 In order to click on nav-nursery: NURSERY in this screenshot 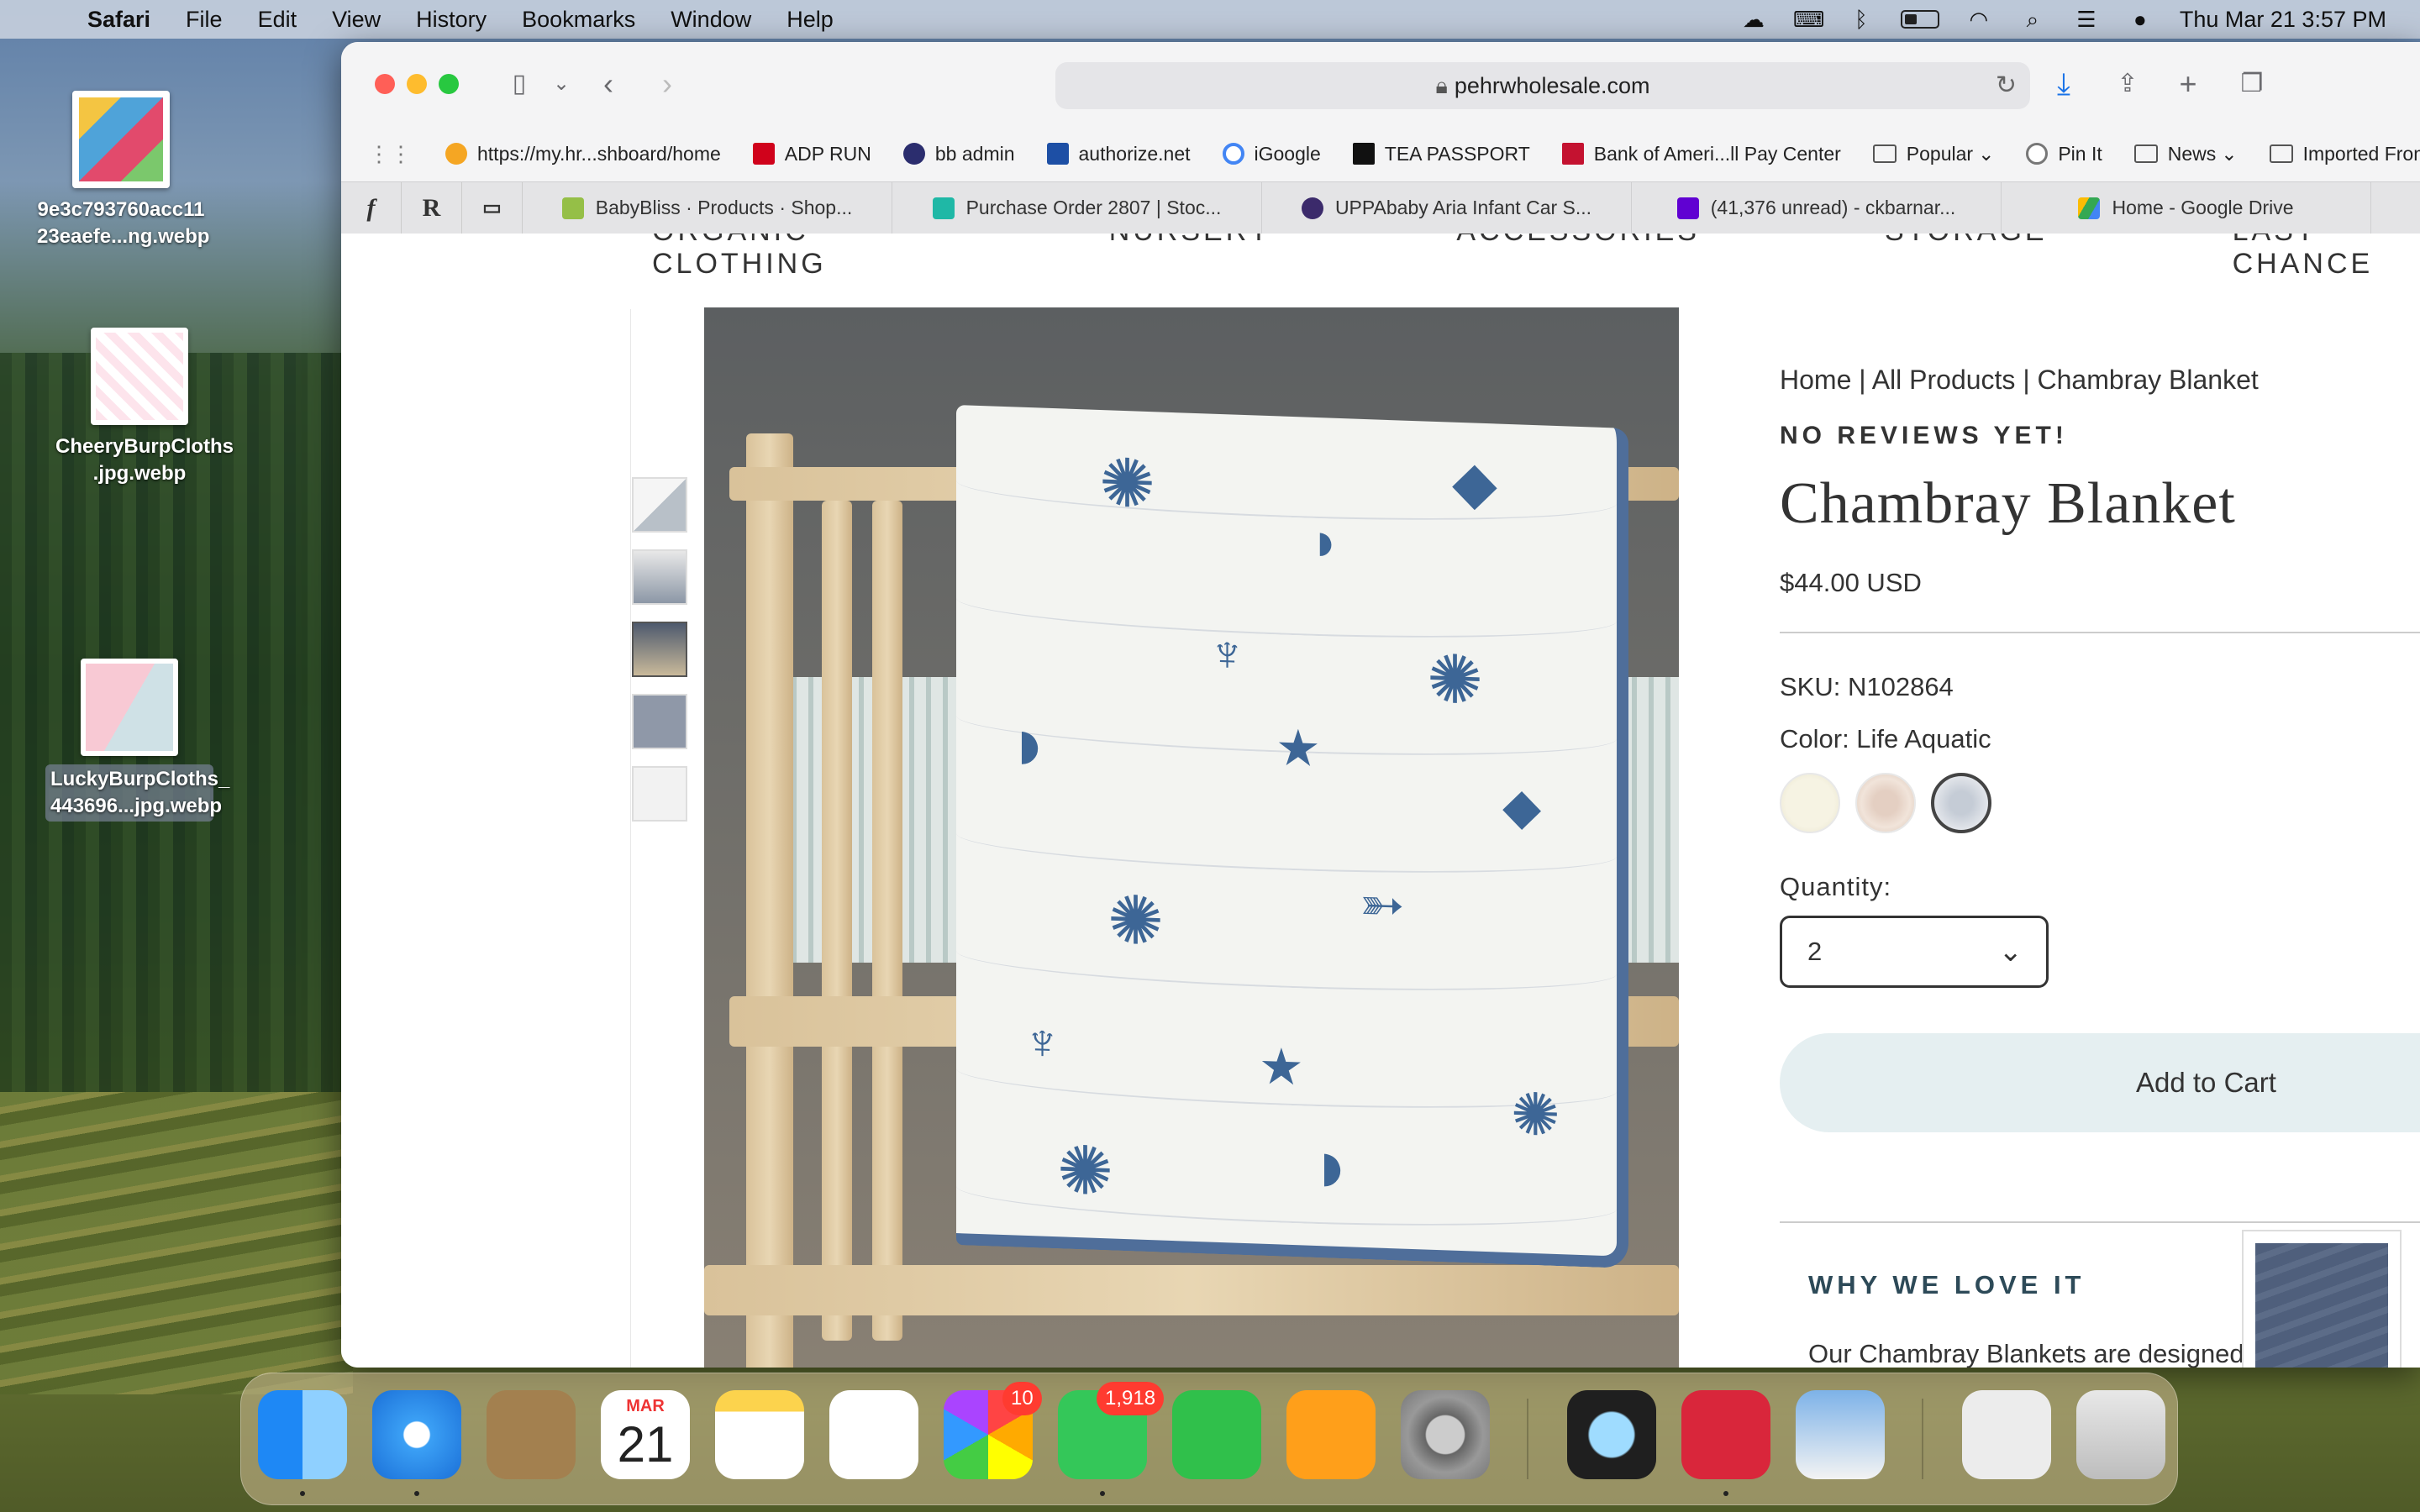, I will do `click(1191, 257)`.